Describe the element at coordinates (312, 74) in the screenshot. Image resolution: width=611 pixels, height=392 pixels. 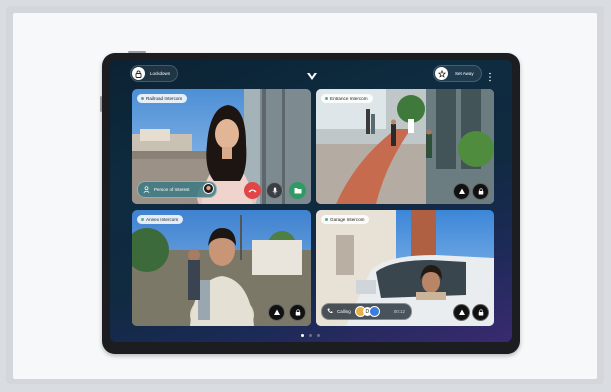
I see `verkada-logo` at that location.